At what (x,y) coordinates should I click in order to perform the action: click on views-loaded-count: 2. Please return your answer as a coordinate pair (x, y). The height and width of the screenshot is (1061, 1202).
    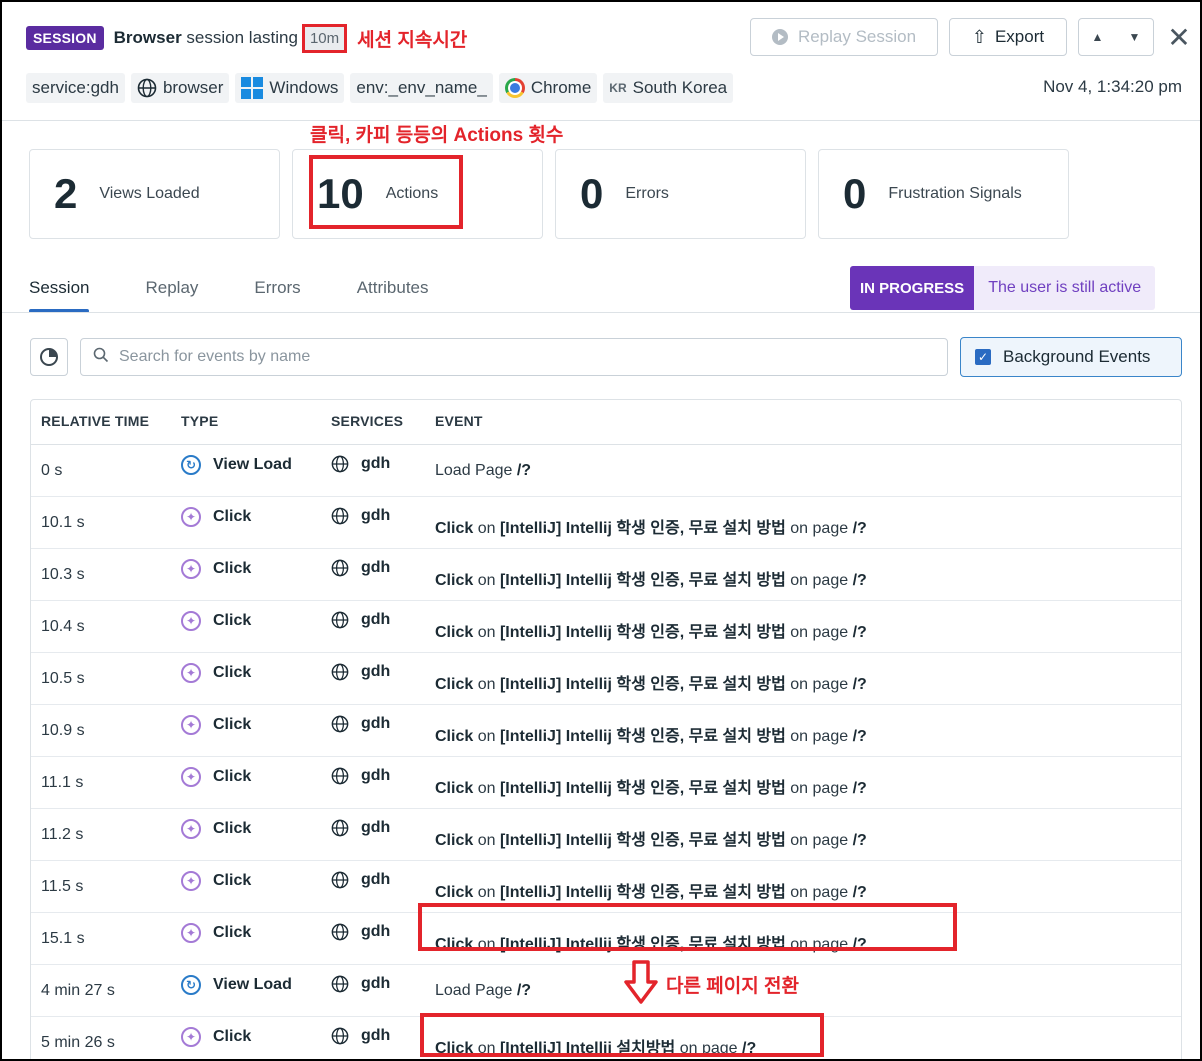
    Looking at the image, I should click on (66, 193).